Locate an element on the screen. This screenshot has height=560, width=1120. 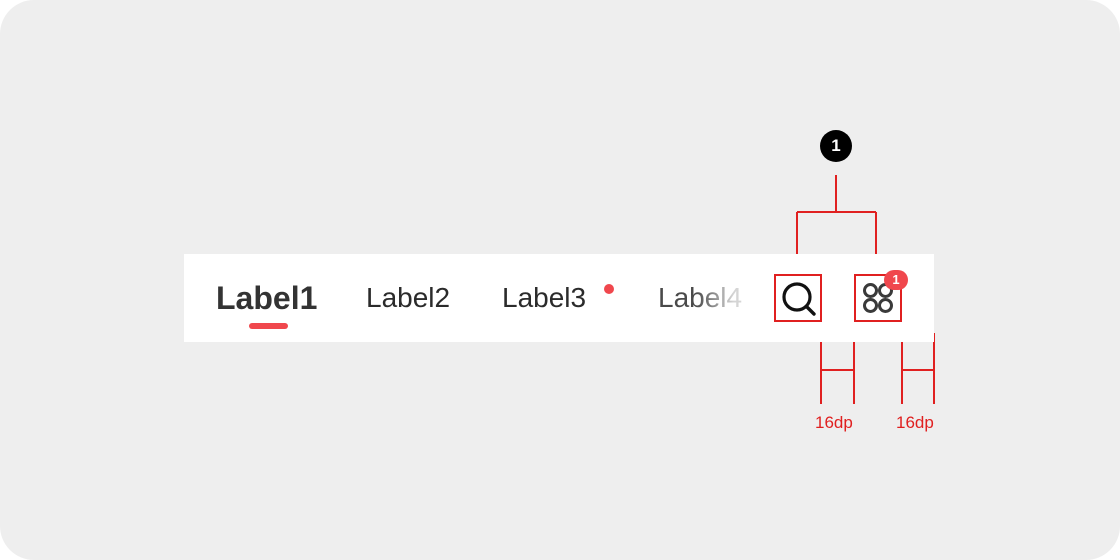
tab-label: Label2 is located at coordinates (408, 297).